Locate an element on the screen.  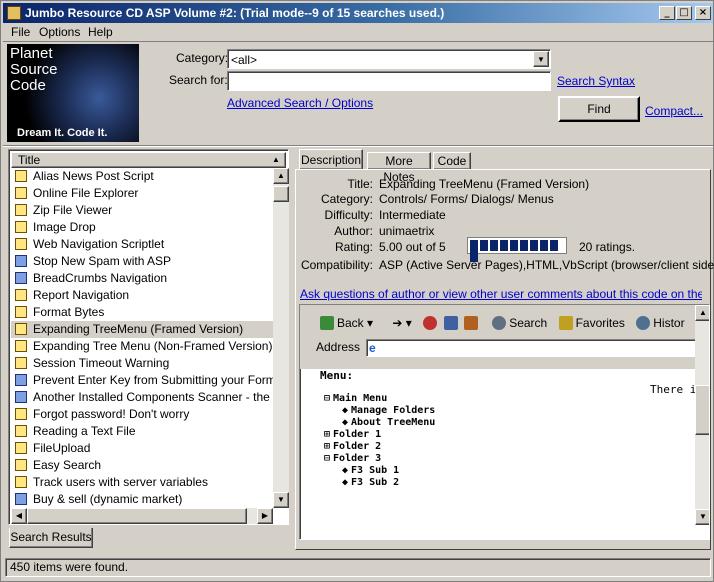
list-item: Buy & sell (dynamic market) is located at coordinates (142, 499).